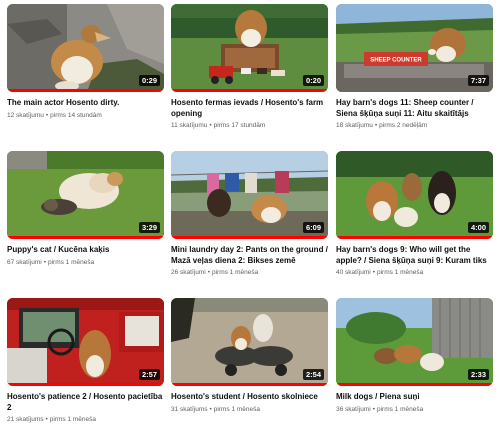  What do you see at coordinates (189, 125) in the screenshot?
I see `view-count: 11 skatījumu` at bounding box center [189, 125].